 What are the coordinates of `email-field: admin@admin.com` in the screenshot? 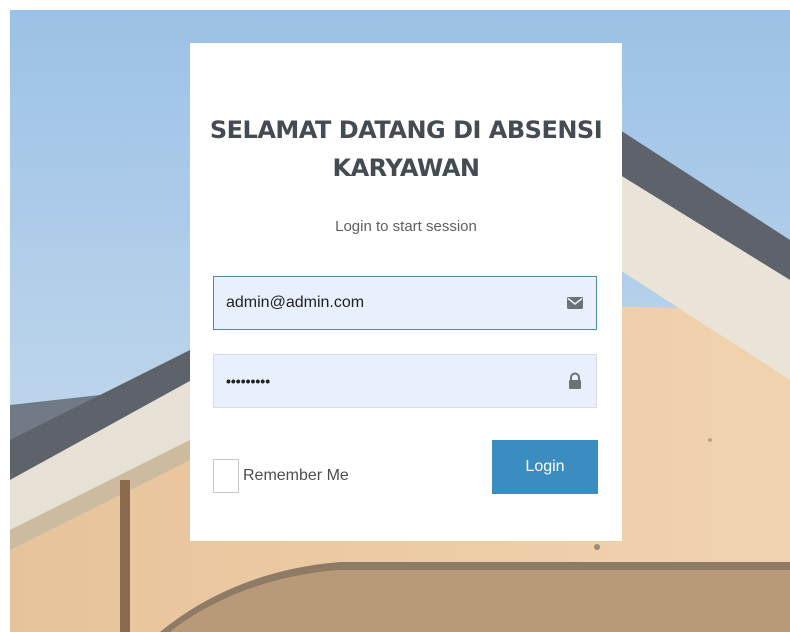 It's located at (405, 303).